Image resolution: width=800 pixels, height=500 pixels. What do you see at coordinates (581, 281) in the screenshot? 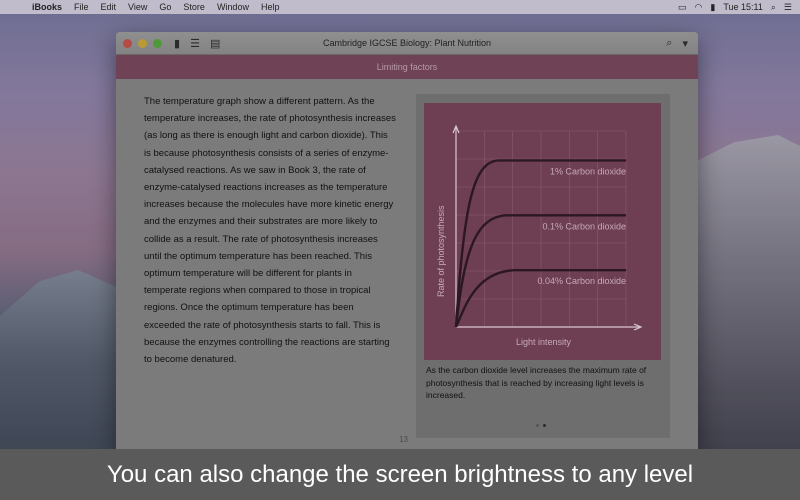
I see `series-label: 0.04% Carbon dioxide` at bounding box center [581, 281].